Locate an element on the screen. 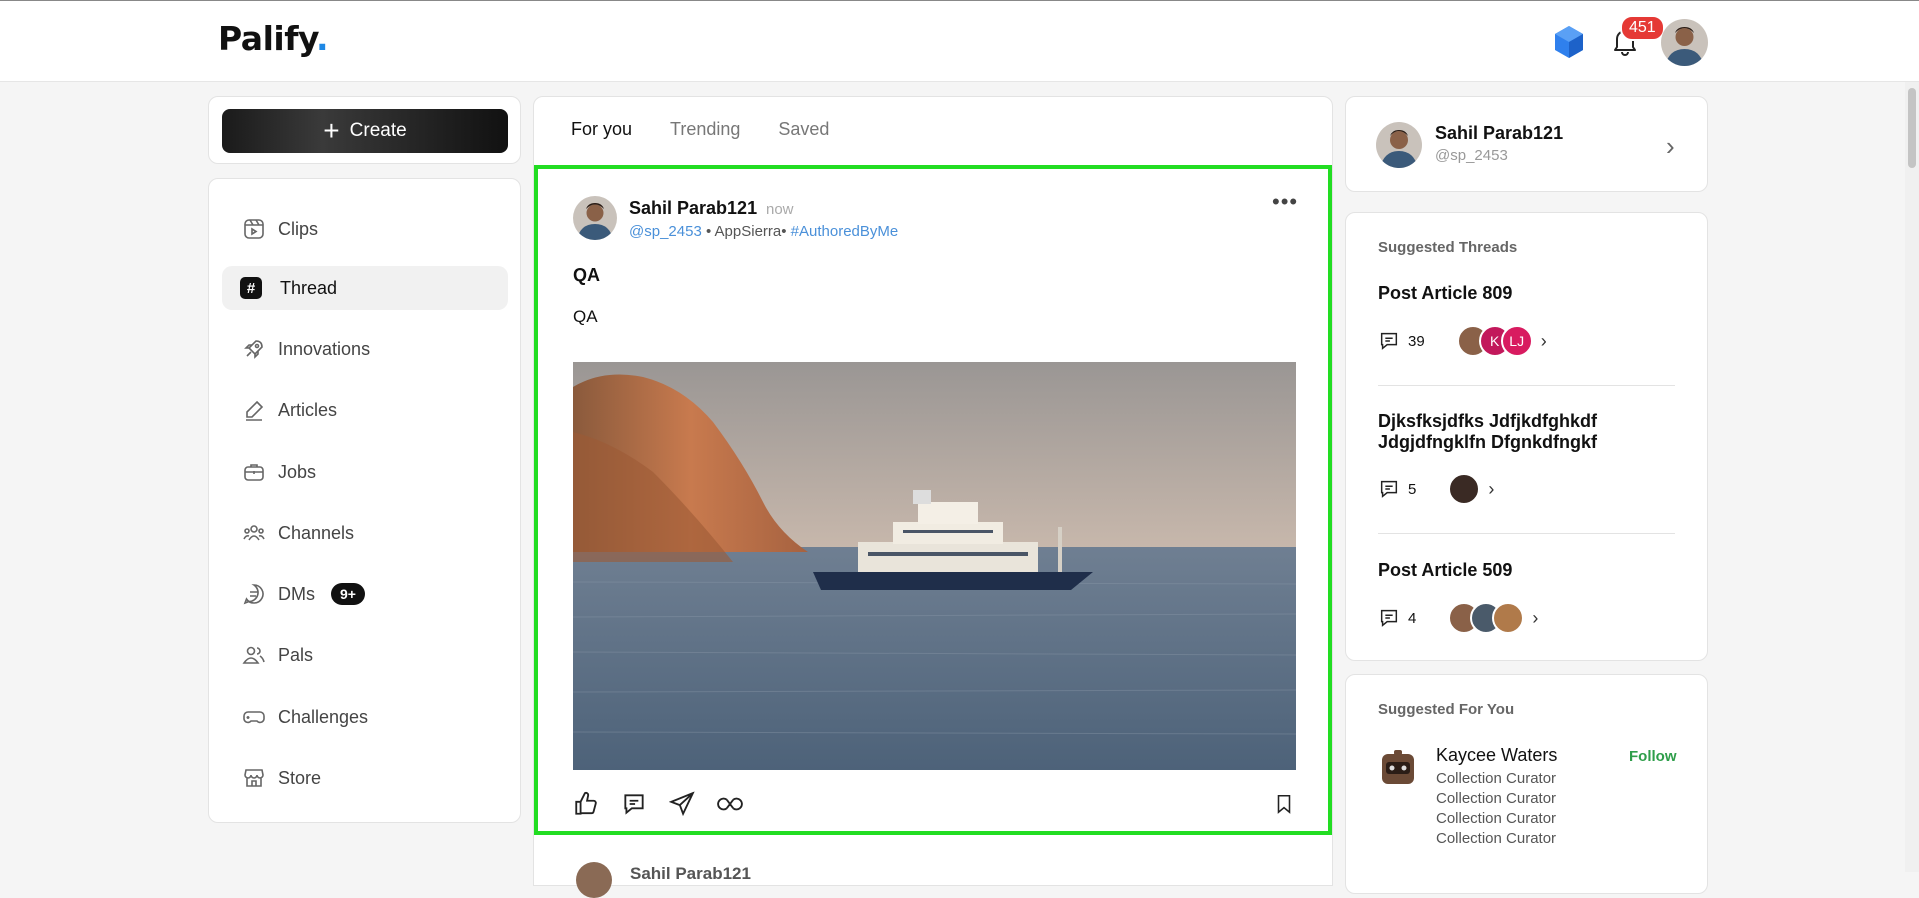  suggested-thread-title: Post Article 509 is located at coordinates (1528, 570).